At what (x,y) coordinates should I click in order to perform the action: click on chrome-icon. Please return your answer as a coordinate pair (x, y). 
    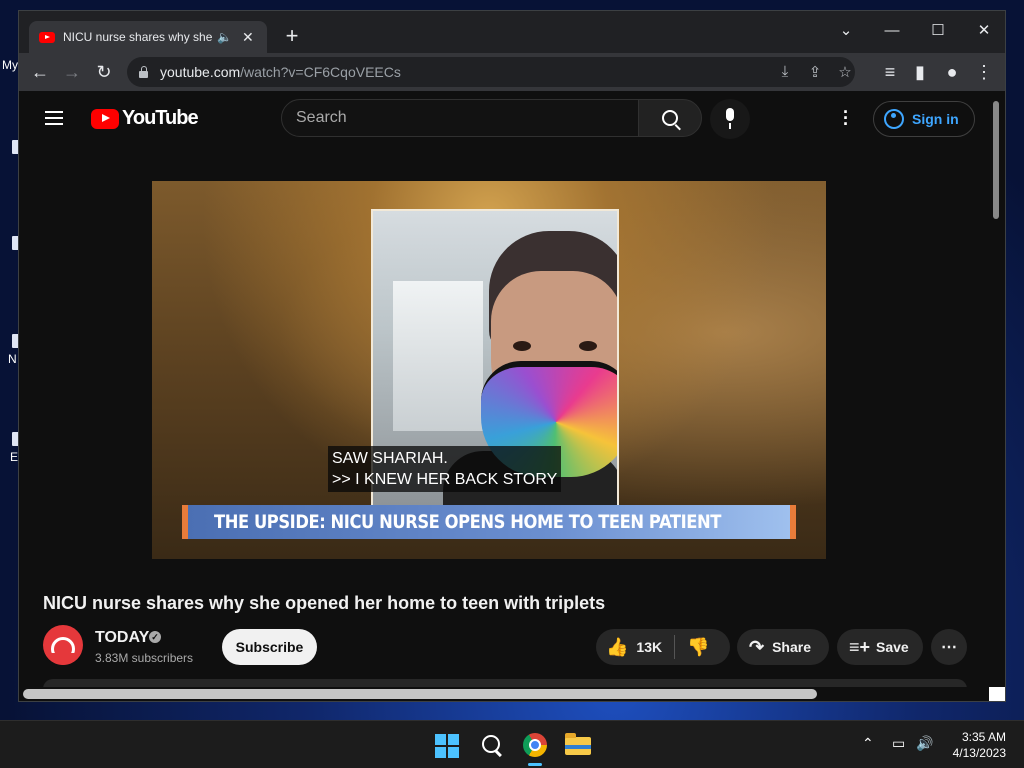
    Looking at the image, I should click on (535, 745).